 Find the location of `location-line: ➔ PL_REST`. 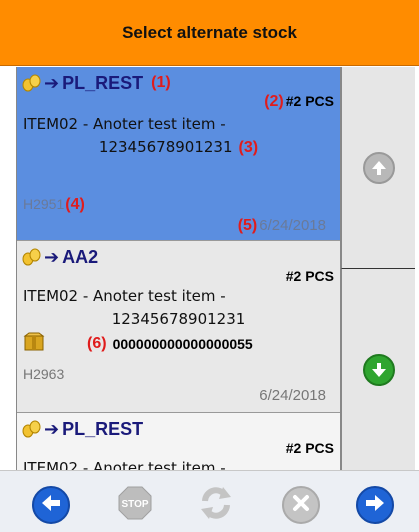

location-line: ➔ PL_REST is located at coordinates (82, 429).